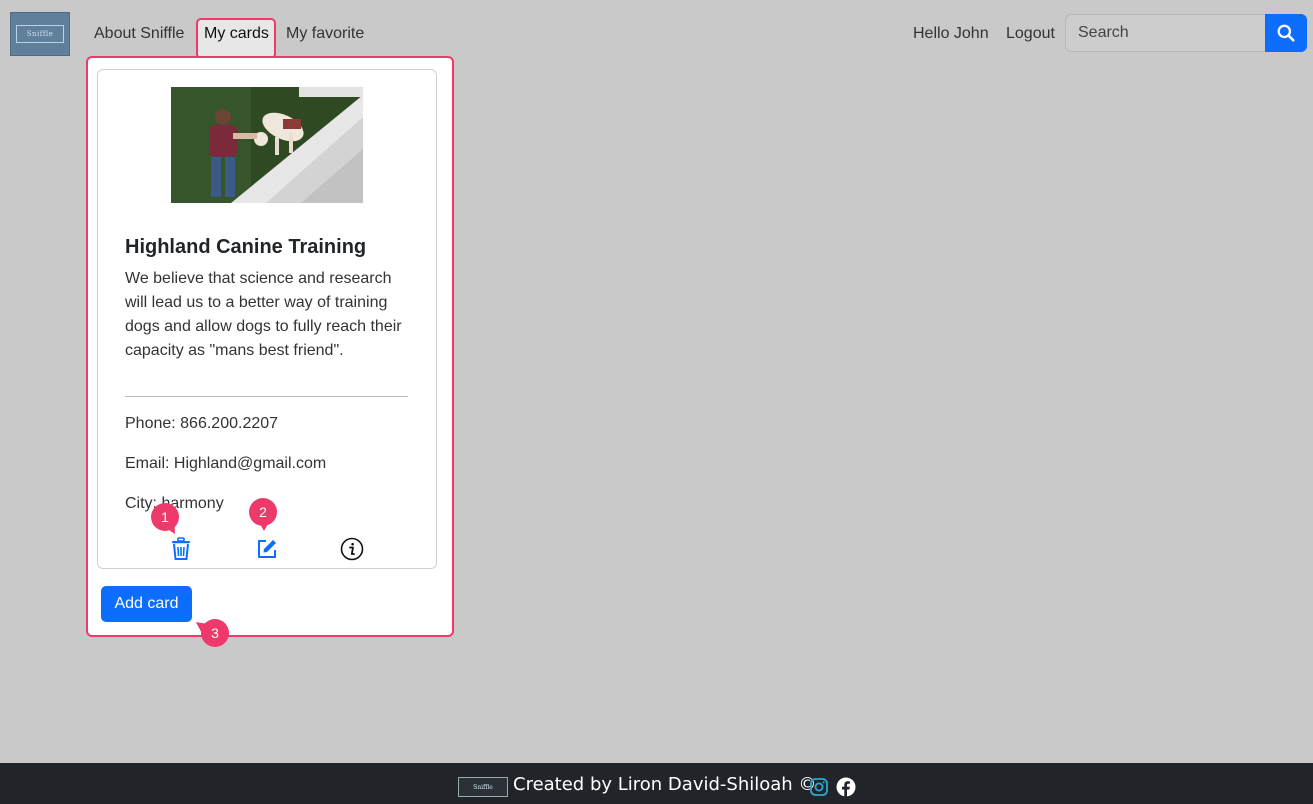 This screenshot has height=804, width=1313. I want to click on card-divider, so click(266, 396).